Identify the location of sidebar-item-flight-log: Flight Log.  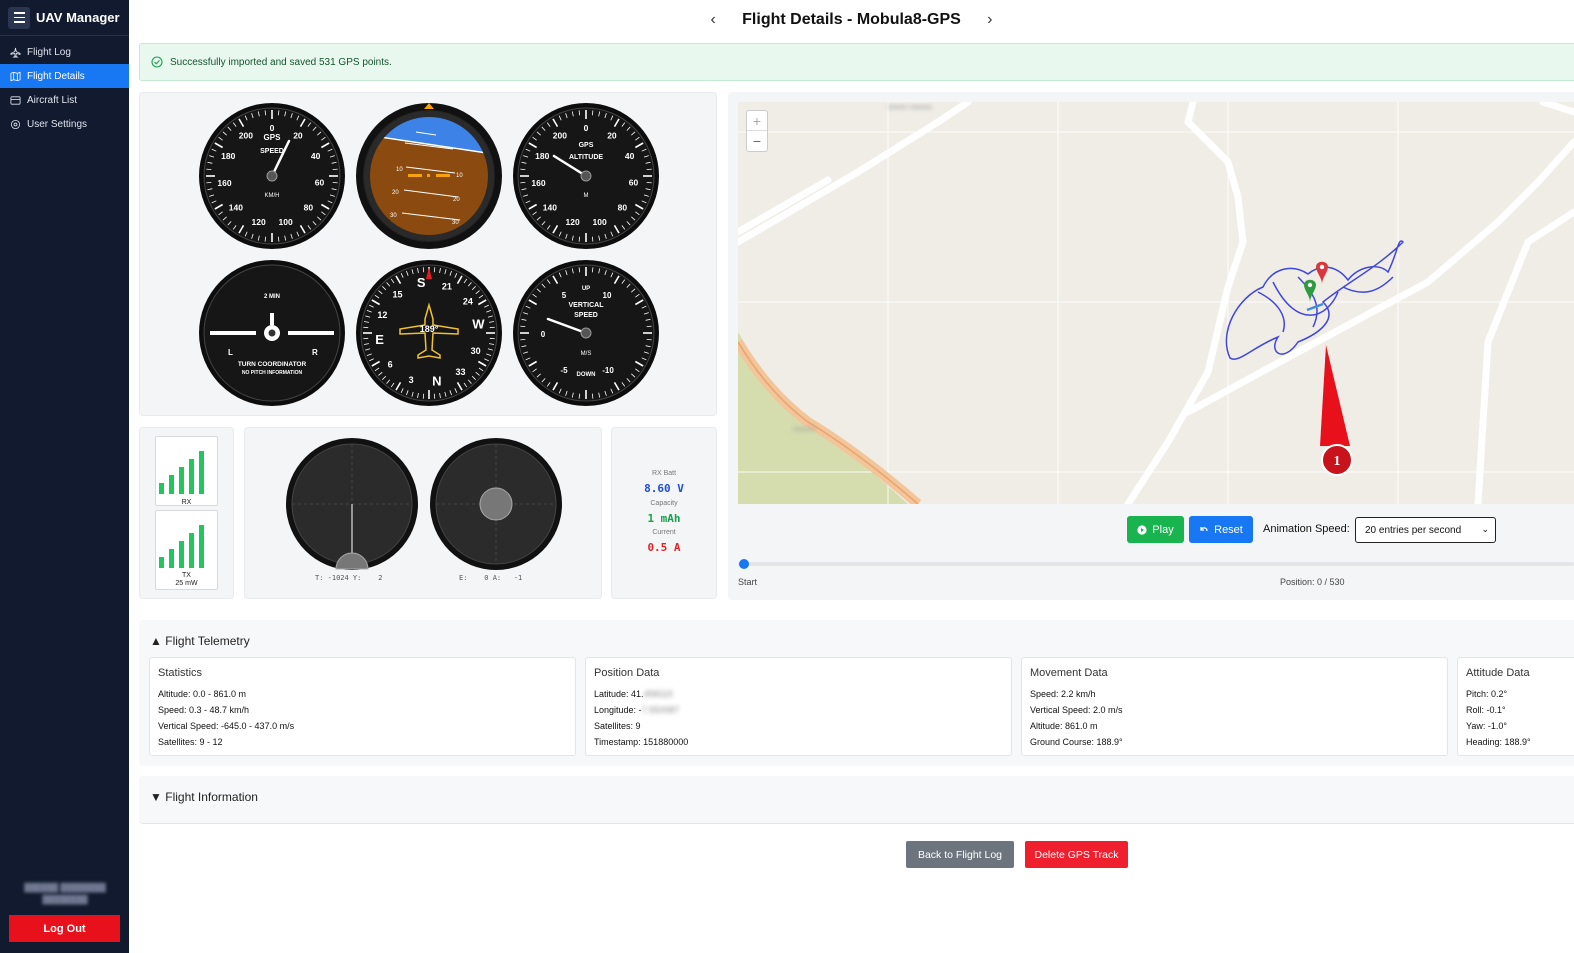
(64, 52).